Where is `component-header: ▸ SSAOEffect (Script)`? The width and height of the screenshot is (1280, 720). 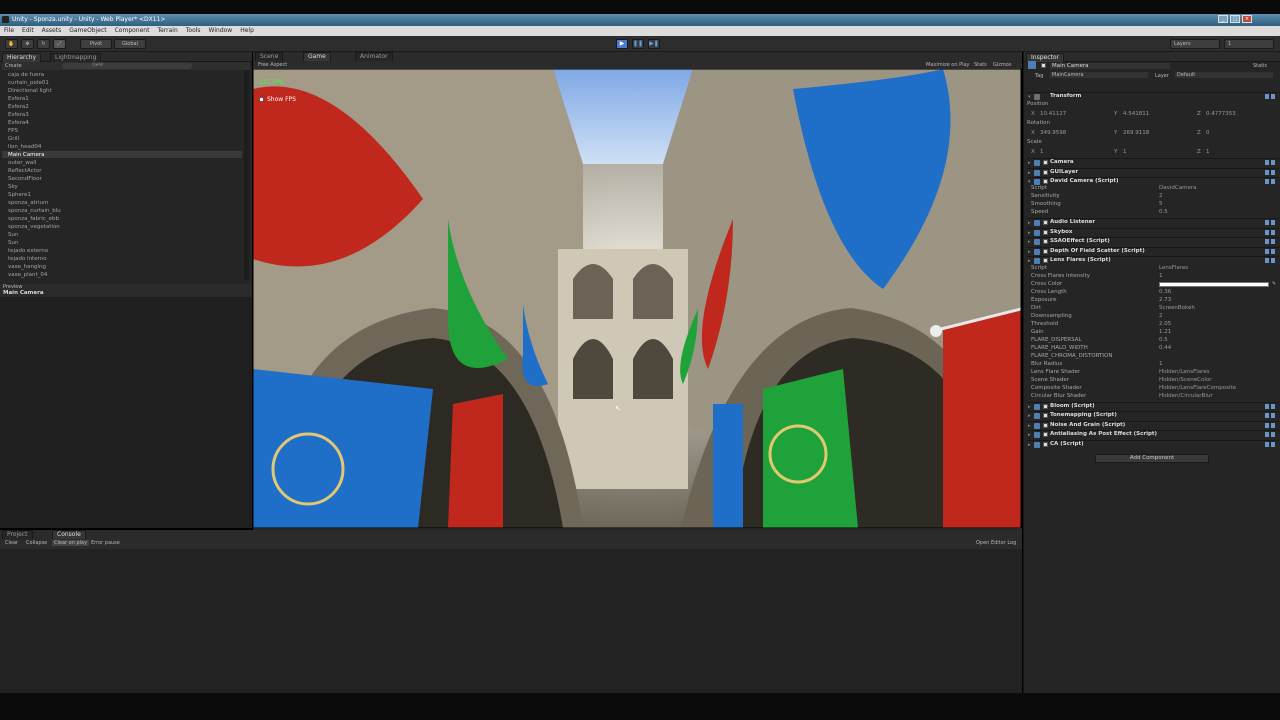 component-header: ▸ SSAOEffect (Script) is located at coordinates (1153, 241).